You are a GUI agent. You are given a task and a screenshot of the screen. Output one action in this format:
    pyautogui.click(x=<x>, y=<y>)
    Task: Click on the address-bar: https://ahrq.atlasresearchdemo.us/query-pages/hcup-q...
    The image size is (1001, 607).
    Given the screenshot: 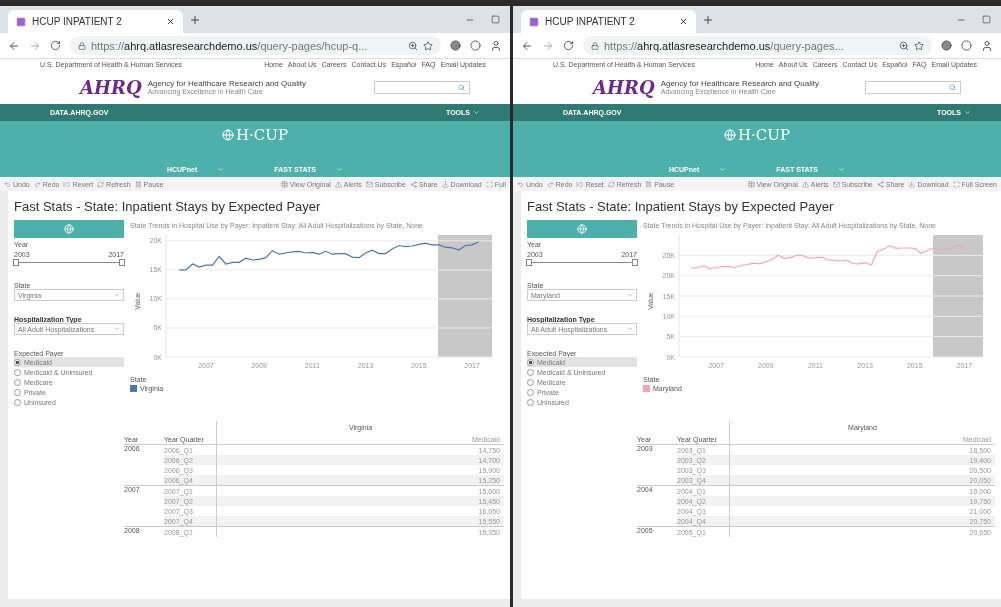 What is the action you would take?
    pyautogui.click(x=255, y=45)
    